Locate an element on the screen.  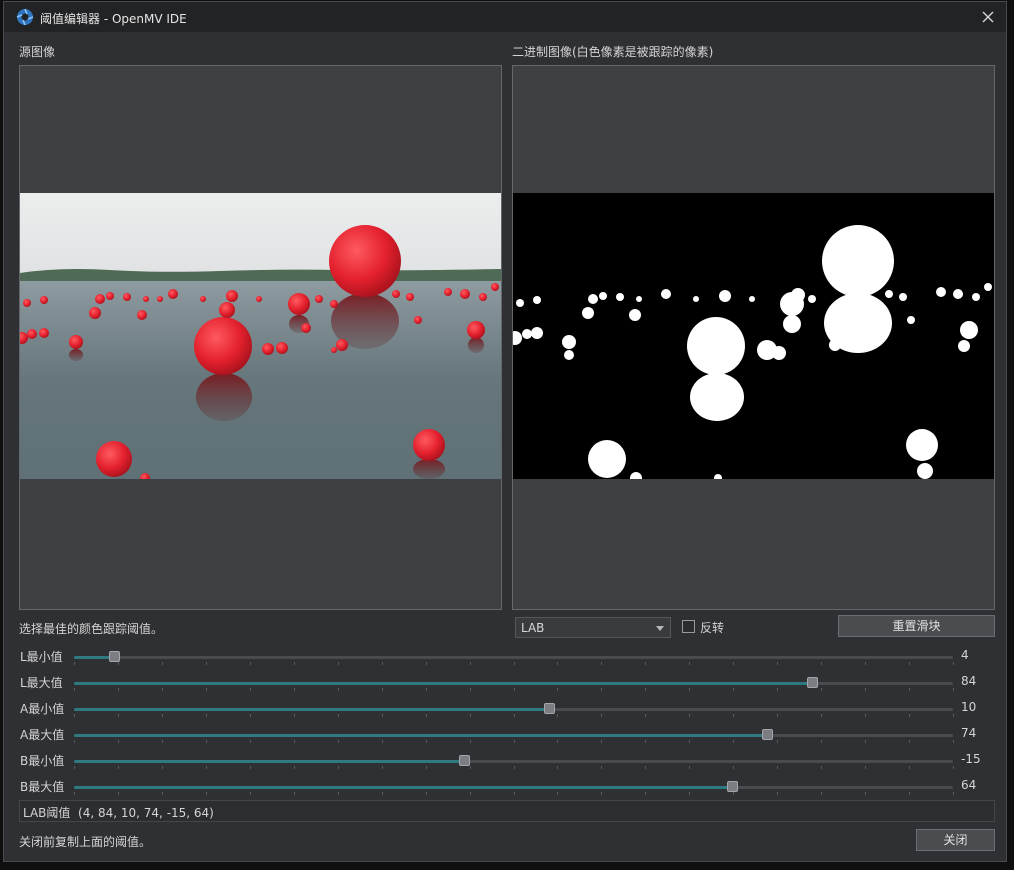
window-title: 阈值编辑器 - OpenMV IDE is located at coordinates (113, 19).